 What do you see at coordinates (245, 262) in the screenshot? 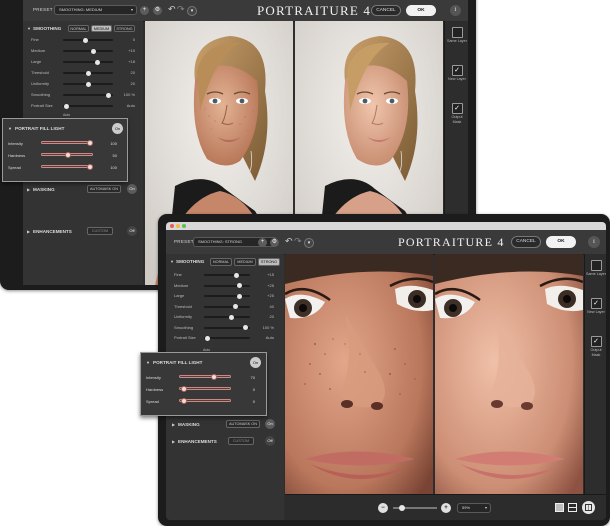
I see `front-seg-medium: MEDIUM` at bounding box center [245, 262].